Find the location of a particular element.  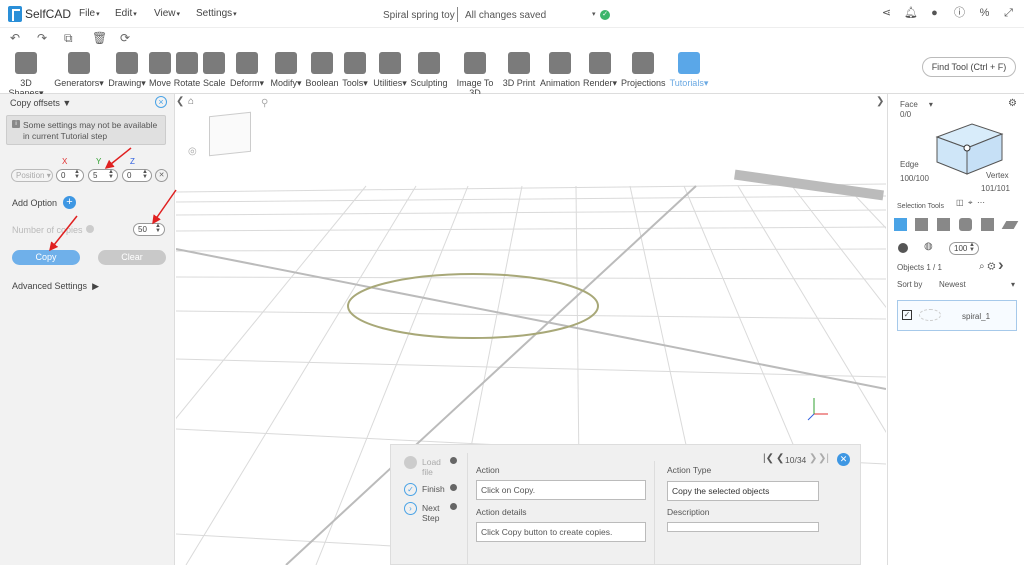

select-object-icon is located at coordinates (900, 224).